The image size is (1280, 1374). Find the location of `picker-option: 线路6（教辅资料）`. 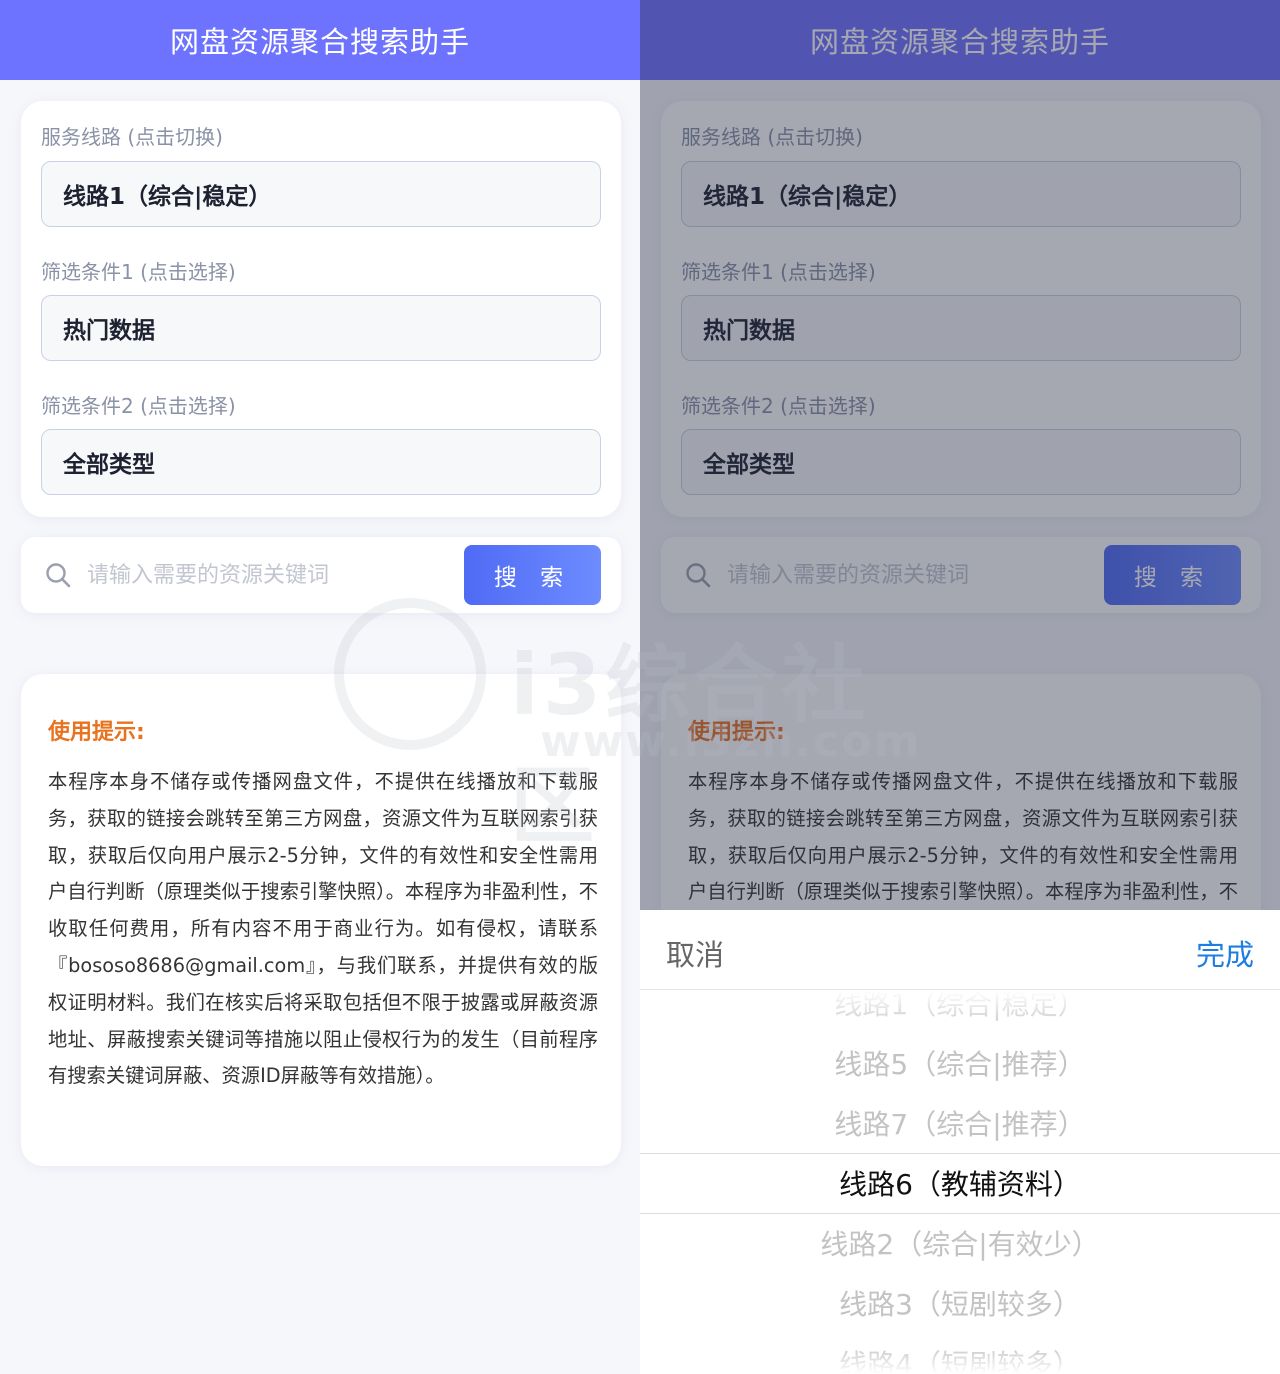

picker-option: 线路6（教辅资料） is located at coordinates (960, 1183).